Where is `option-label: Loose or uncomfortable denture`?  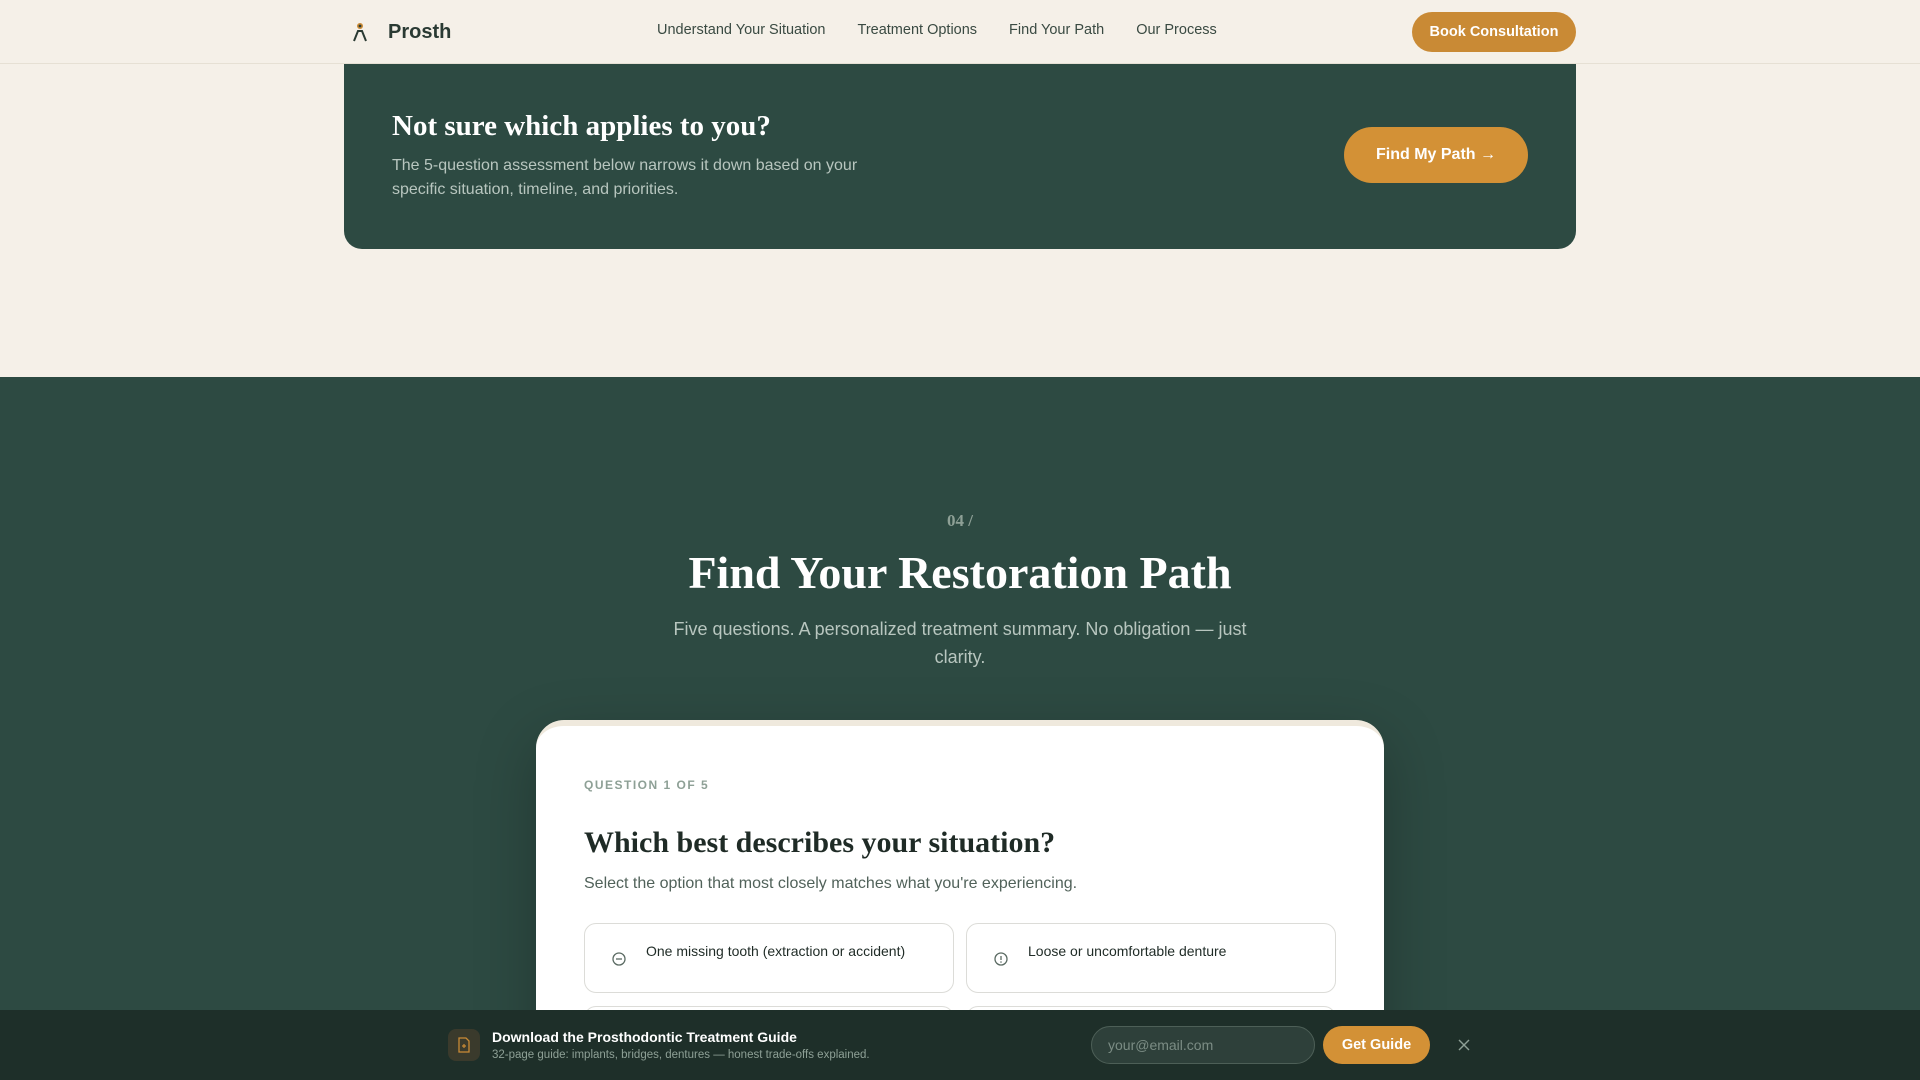
option-label: Loose or uncomfortable denture is located at coordinates (1127, 951).